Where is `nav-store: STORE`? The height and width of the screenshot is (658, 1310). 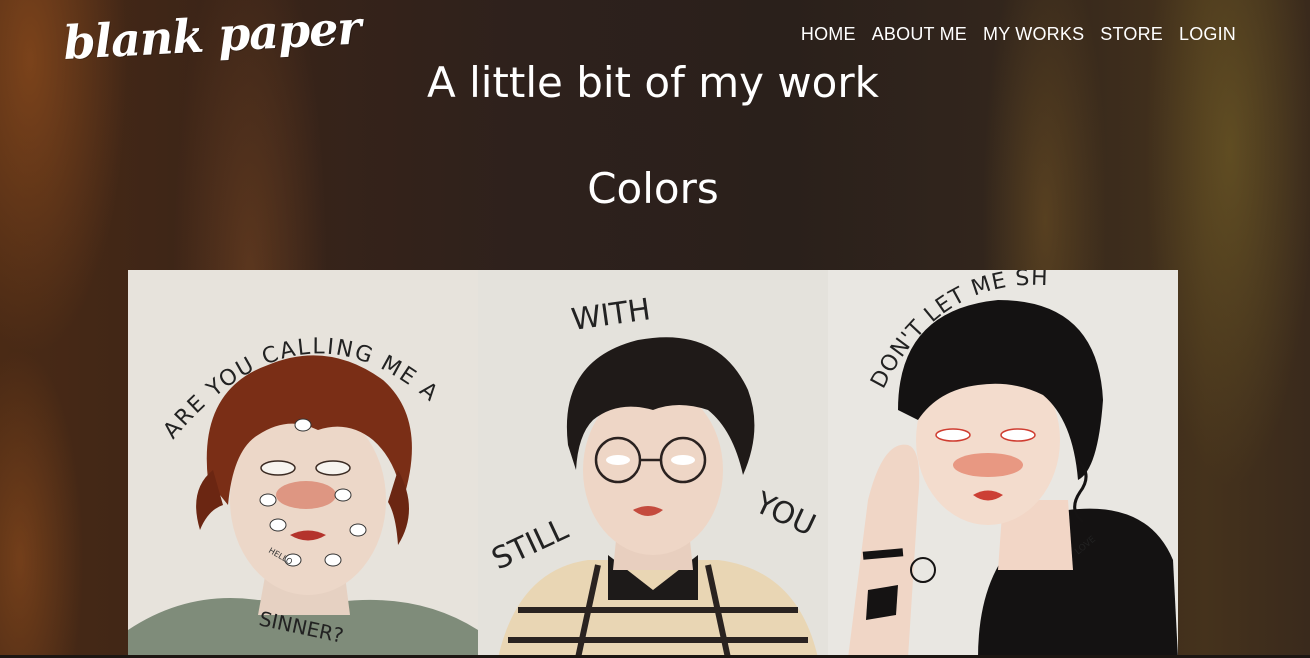 nav-store: STORE is located at coordinates (1131, 34).